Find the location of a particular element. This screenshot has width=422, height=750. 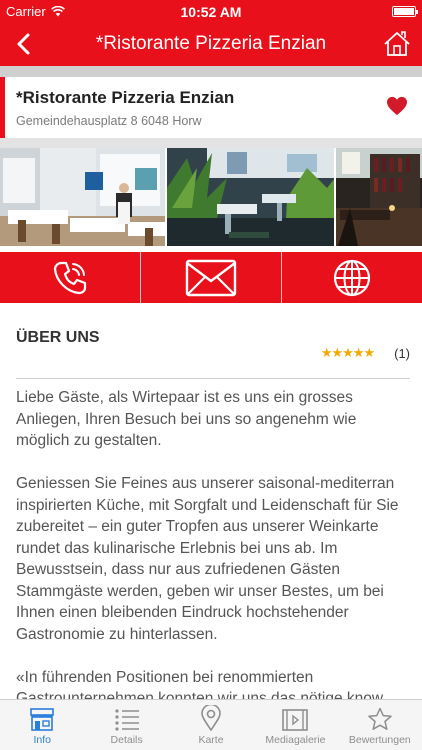

gallery-photo-wine-bar is located at coordinates (379, 197).